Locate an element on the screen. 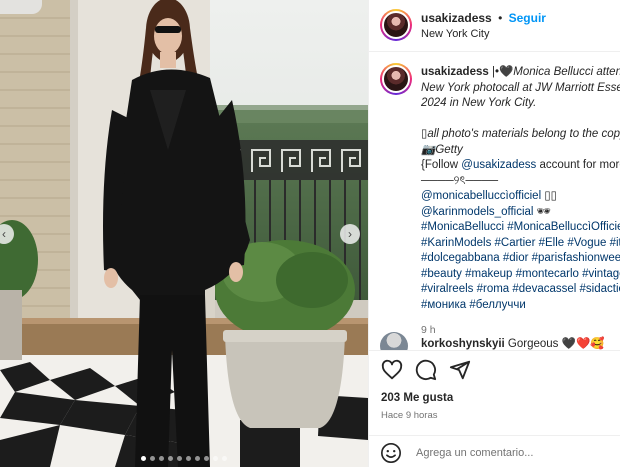 The height and width of the screenshot is (467, 620). post-header: usakizadess • Seguir New York City is located at coordinates (494, 26).